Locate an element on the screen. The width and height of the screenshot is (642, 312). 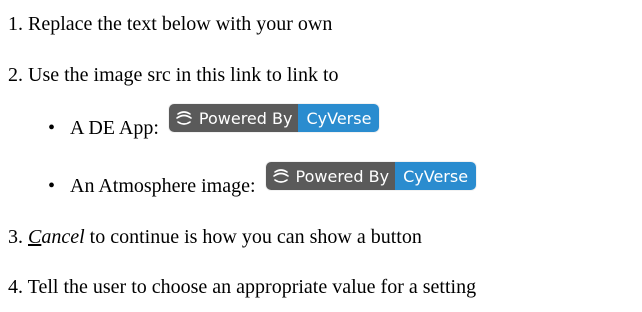
cancel-button-reference: Cancel is located at coordinates (56, 237).